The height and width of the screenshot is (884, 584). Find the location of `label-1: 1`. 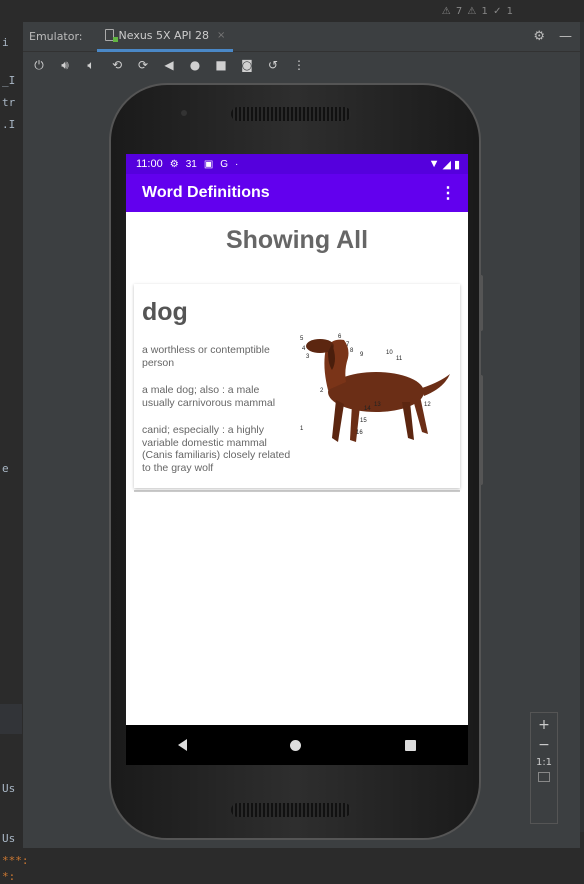

label-1: 1 is located at coordinates (302, 429).